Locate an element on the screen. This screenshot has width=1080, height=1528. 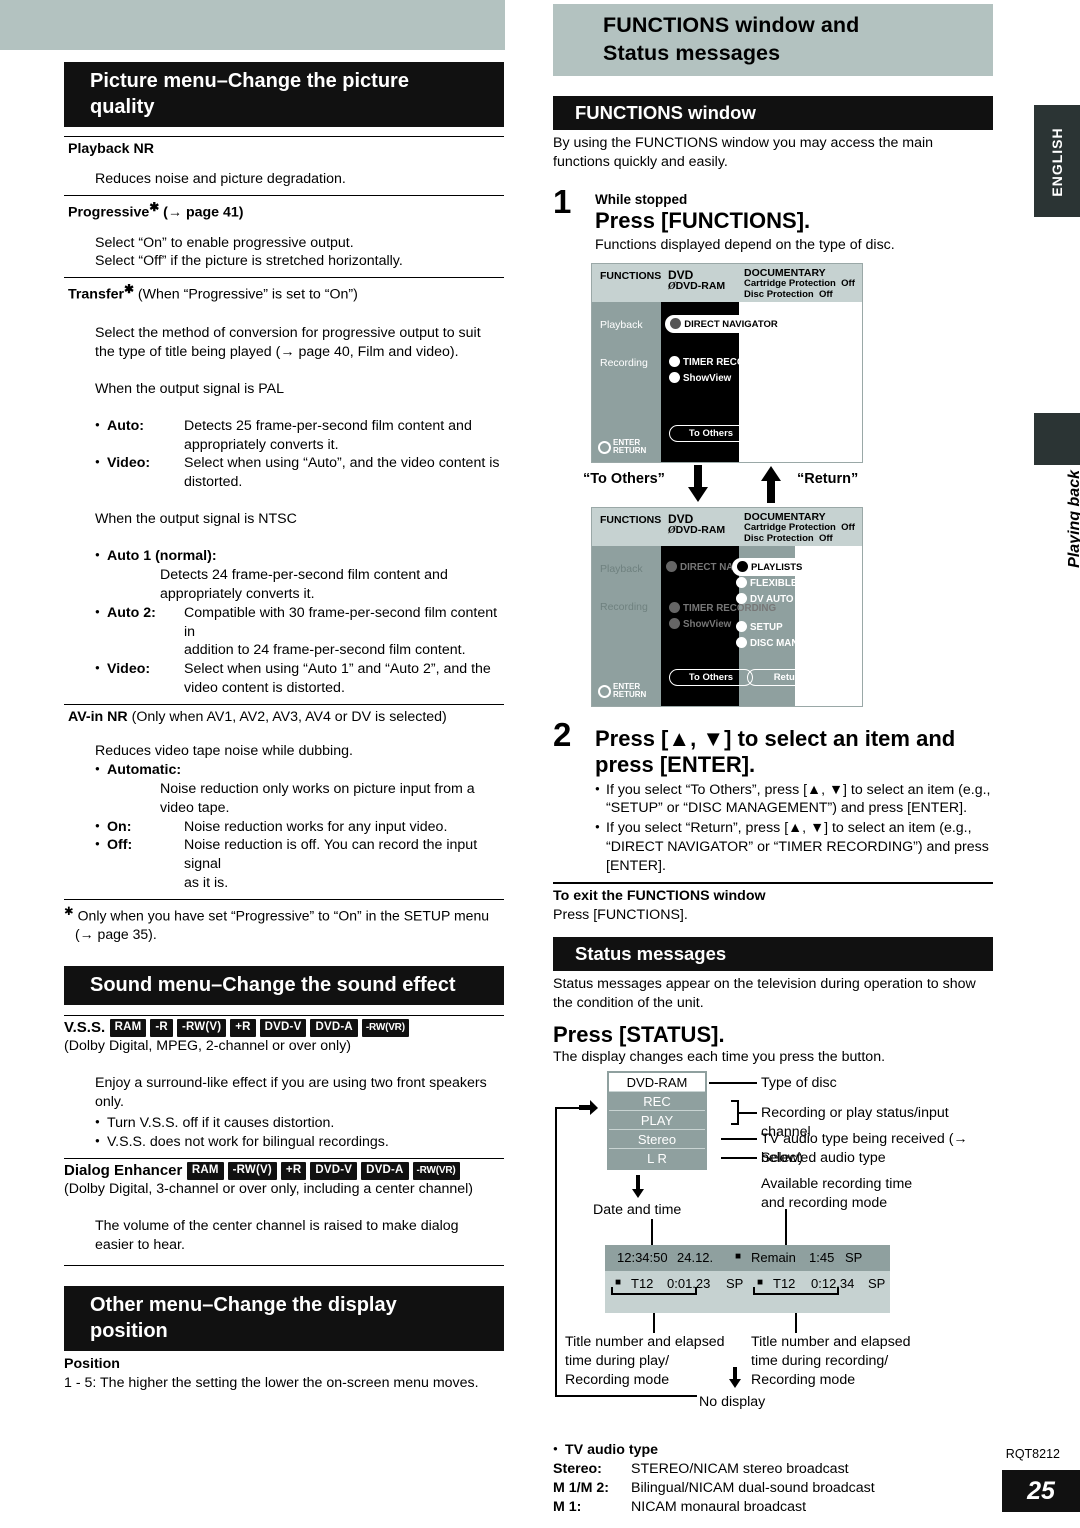
screen2-setup-item: SETUP is located at coordinates (759, 626).